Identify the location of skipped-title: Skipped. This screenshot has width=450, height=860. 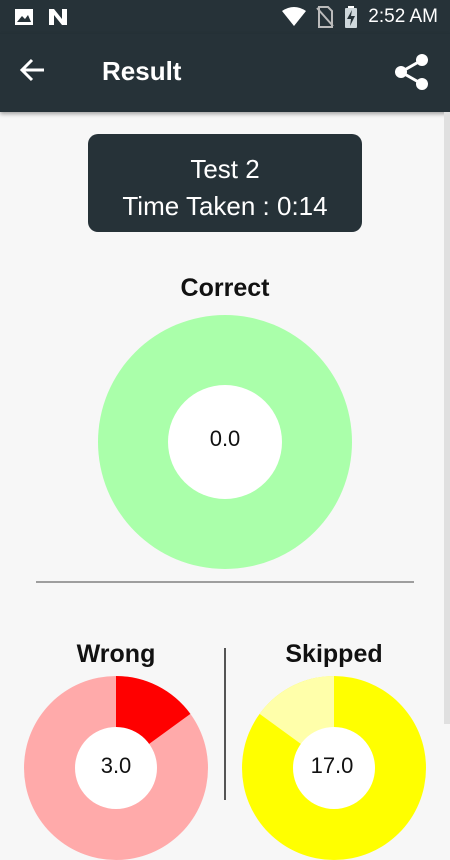
(334, 654).